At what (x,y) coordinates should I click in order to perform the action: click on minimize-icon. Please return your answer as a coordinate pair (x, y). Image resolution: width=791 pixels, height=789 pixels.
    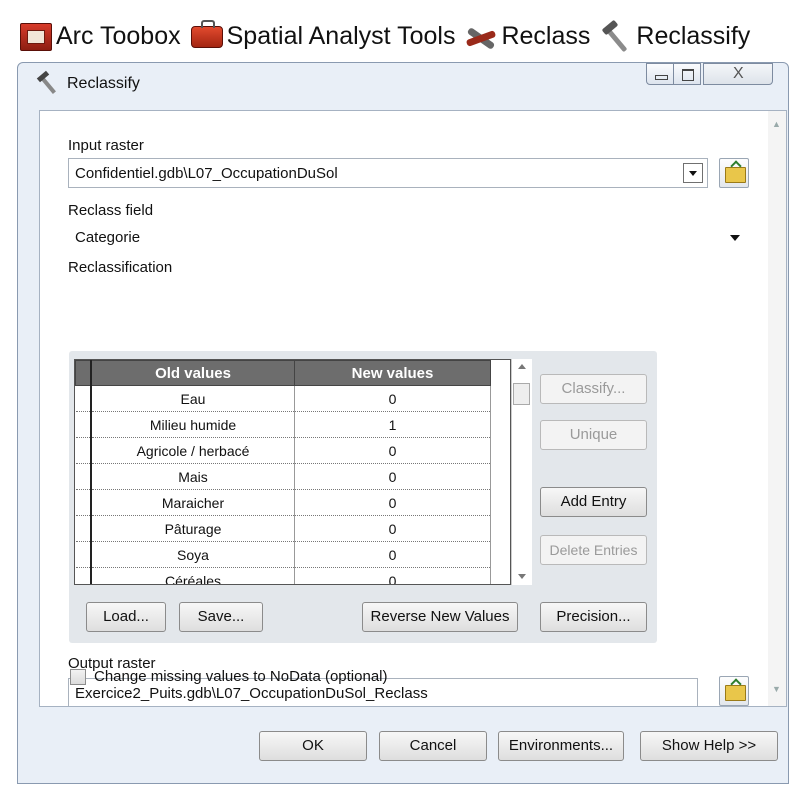
    Looking at the image, I should click on (661, 77).